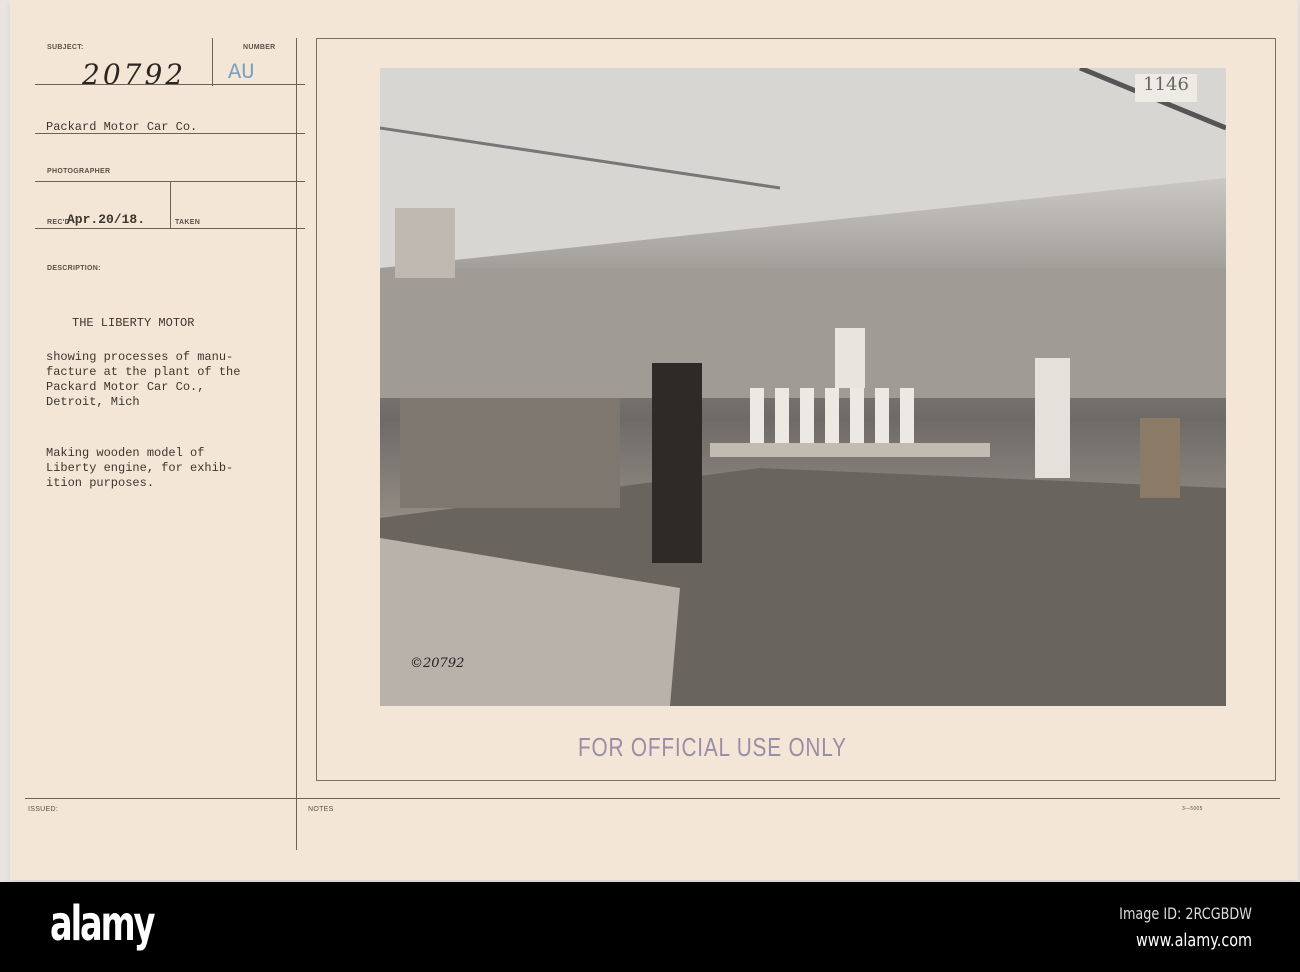 The width and height of the screenshot is (1300, 972). What do you see at coordinates (241, 72) in the screenshot?
I see `number-code: AU` at bounding box center [241, 72].